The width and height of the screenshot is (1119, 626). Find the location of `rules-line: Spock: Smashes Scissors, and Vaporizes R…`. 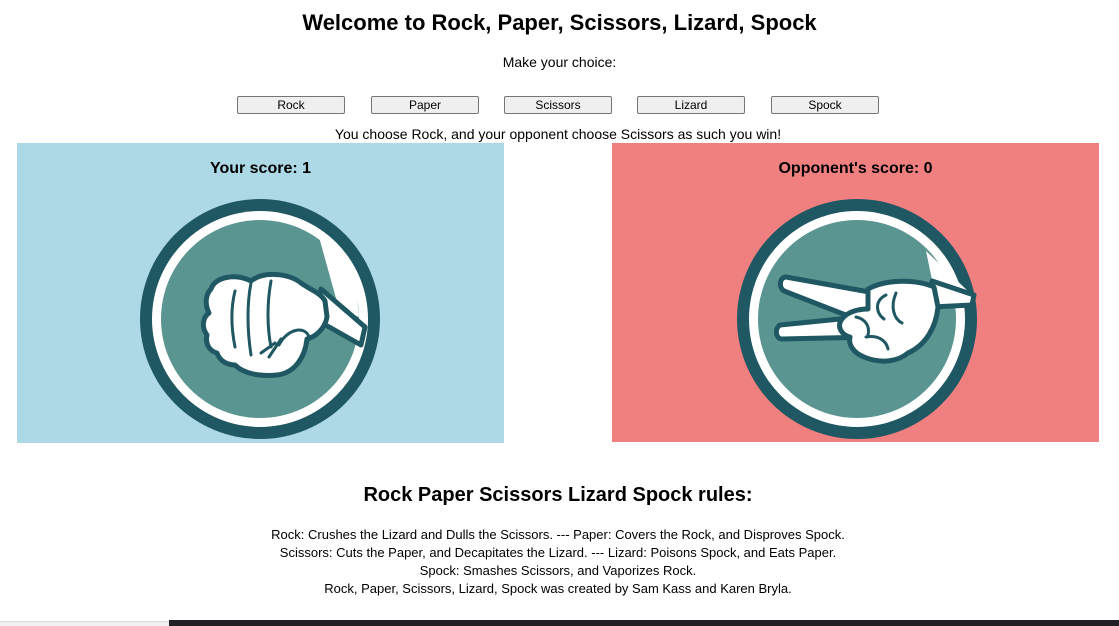

rules-line: Spock: Smashes Scissors, and Vaporizes R… is located at coordinates (558, 570).